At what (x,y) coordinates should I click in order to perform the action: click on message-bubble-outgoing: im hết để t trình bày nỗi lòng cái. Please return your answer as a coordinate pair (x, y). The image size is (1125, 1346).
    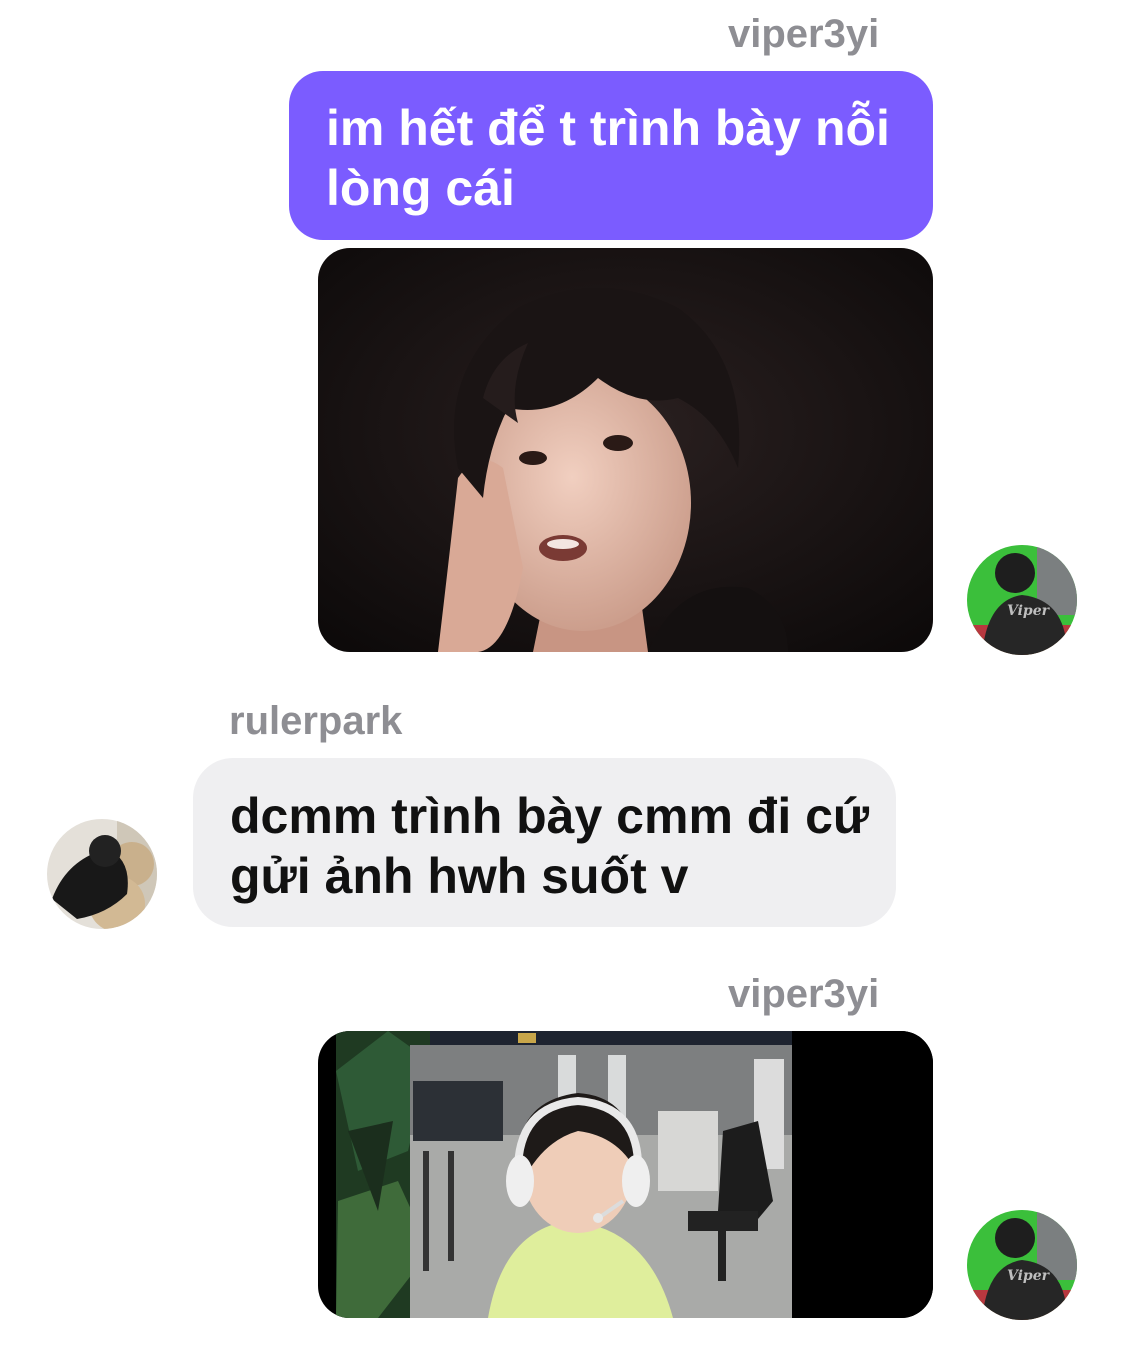
    Looking at the image, I should click on (611, 155).